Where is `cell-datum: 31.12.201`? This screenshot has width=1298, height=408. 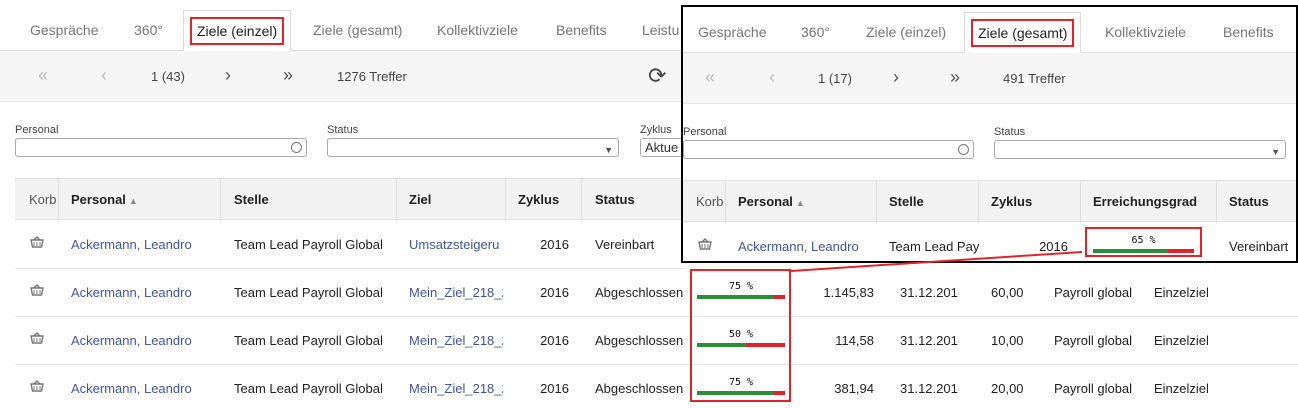
cell-datum: 31.12.201 is located at coordinates (929, 292).